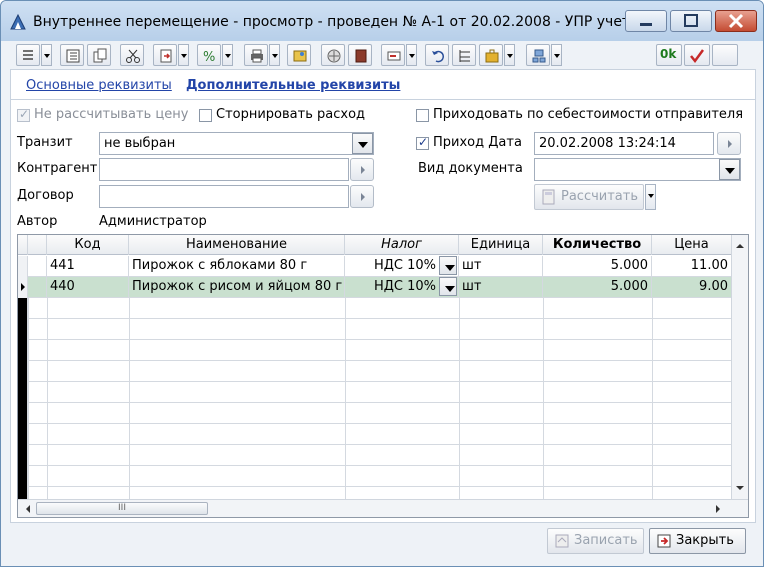 The image size is (764, 567). I want to click on book-icon, so click(361, 56).